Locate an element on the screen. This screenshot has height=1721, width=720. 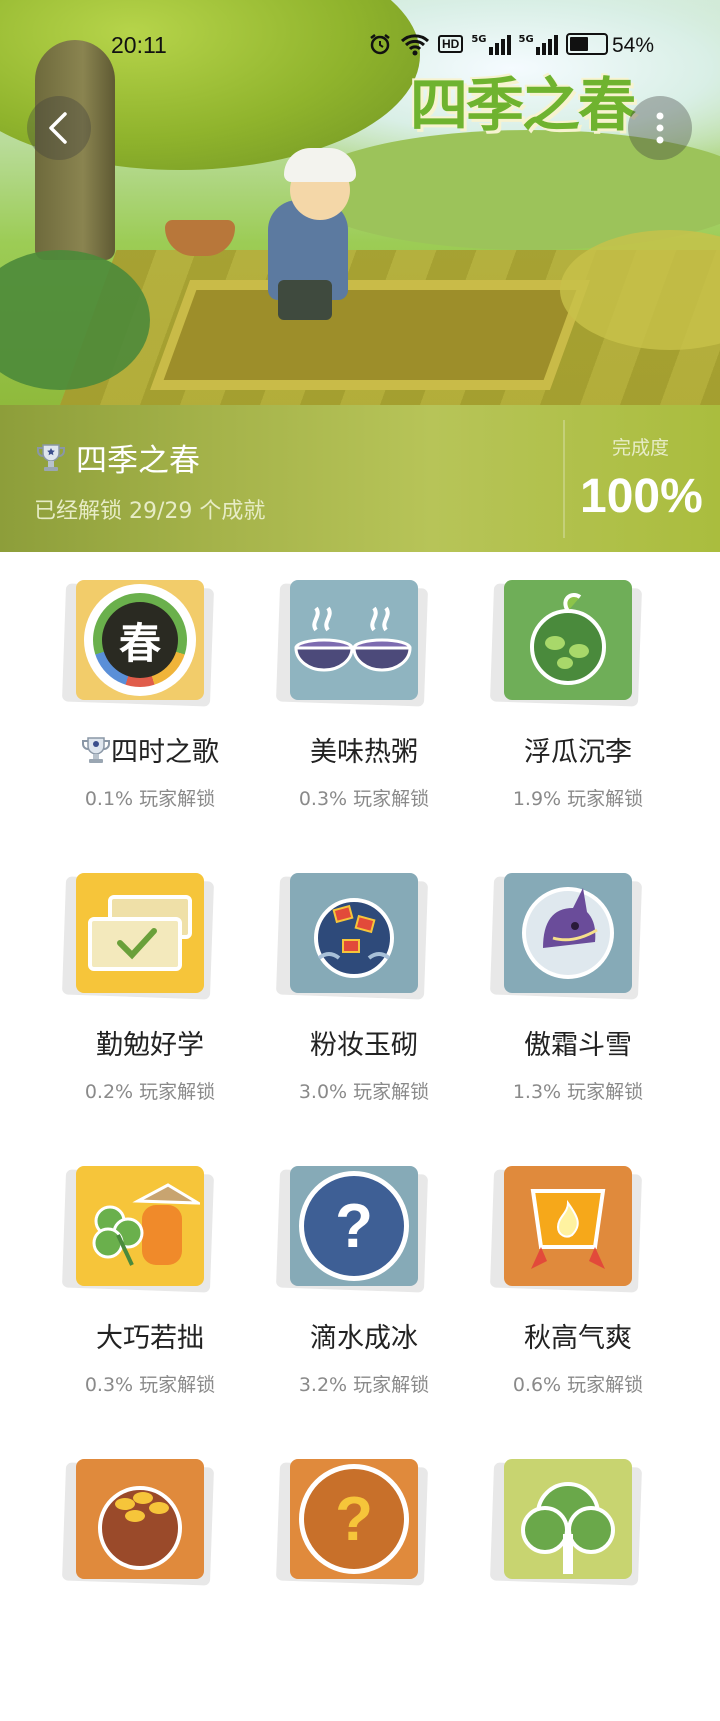
completion-label: 完成度 is located at coordinates (641, 448).